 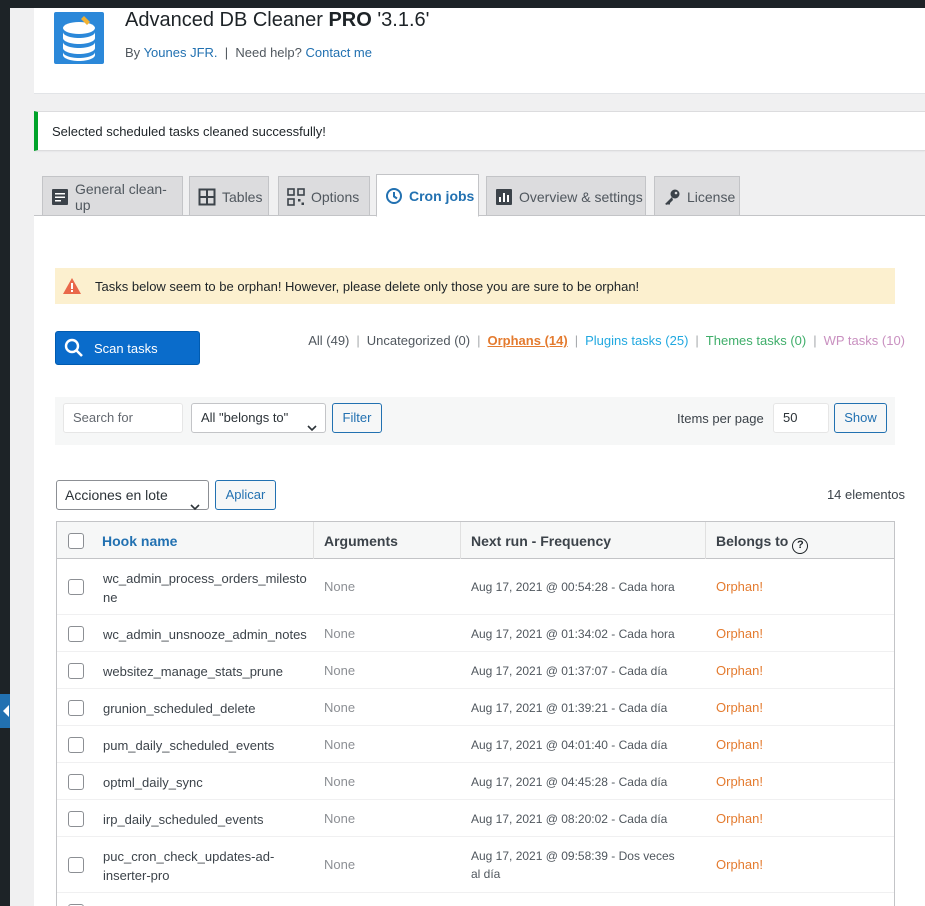 What do you see at coordinates (181, 52) in the screenshot?
I see `author-link: Younes JFR.` at bounding box center [181, 52].